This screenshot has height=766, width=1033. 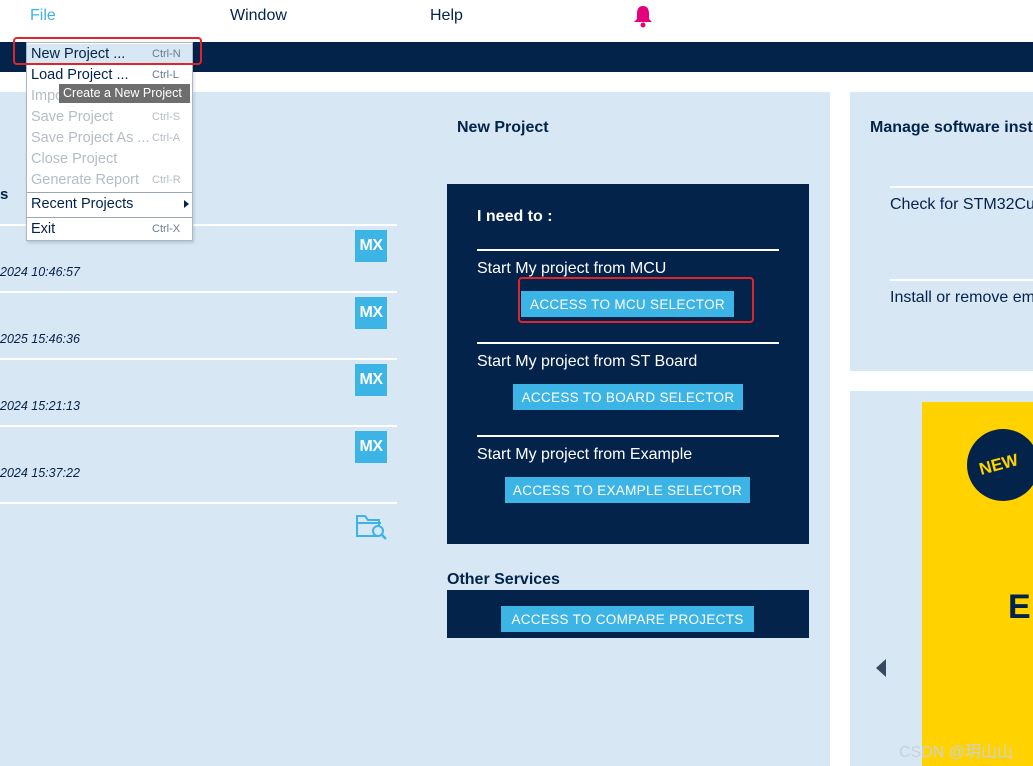 What do you see at coordinates (82, 204) in the screenshot?
I see `menu-item-label: Recent Projects` at bounding box center [82, 204].